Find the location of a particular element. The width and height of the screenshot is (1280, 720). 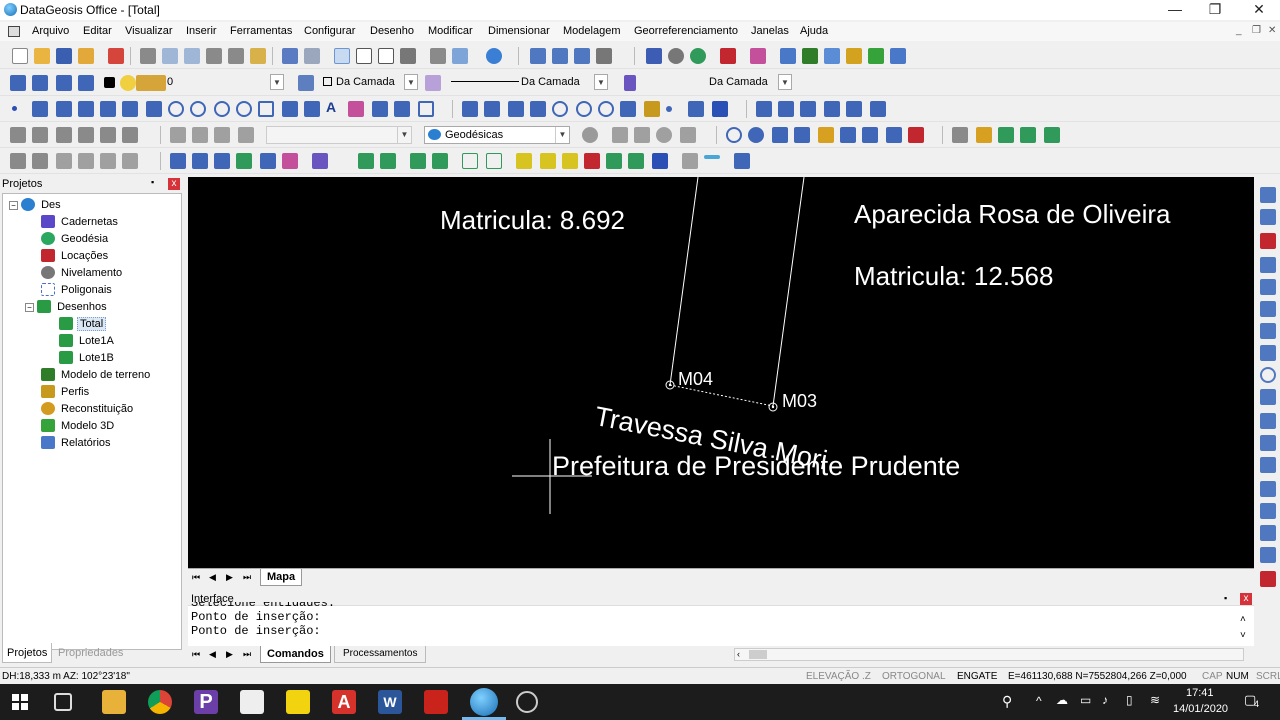

color-swatch-icon is located at coordinates (109, 82).